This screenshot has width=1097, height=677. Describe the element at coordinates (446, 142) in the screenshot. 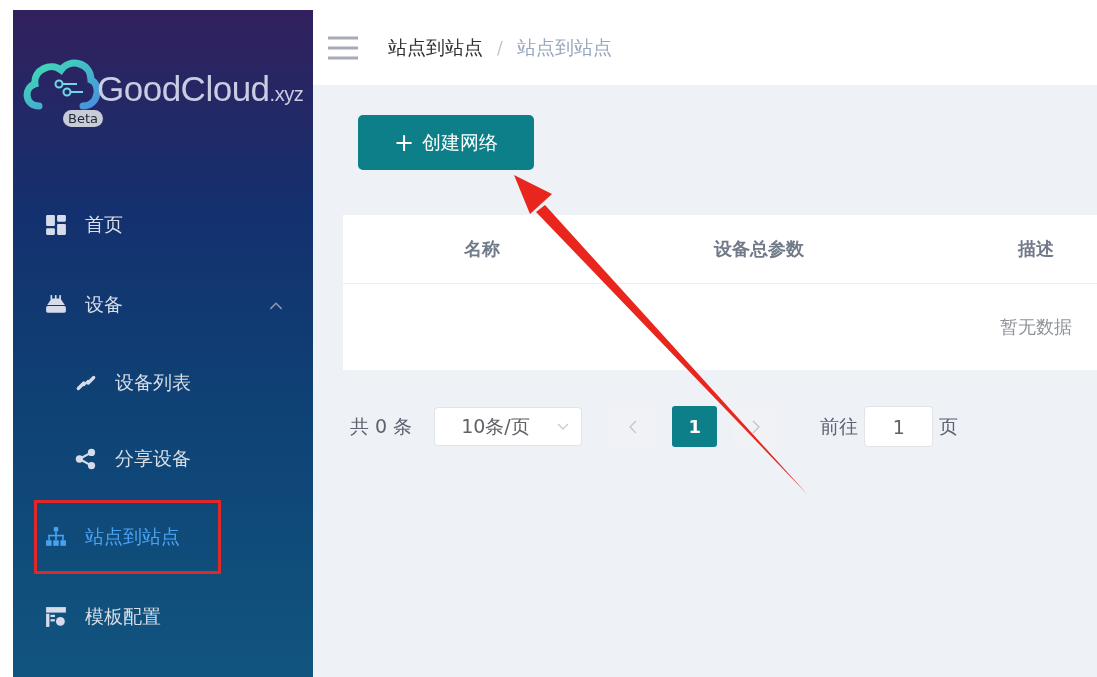

I see `create-network-button: + 创建网络` at that location.